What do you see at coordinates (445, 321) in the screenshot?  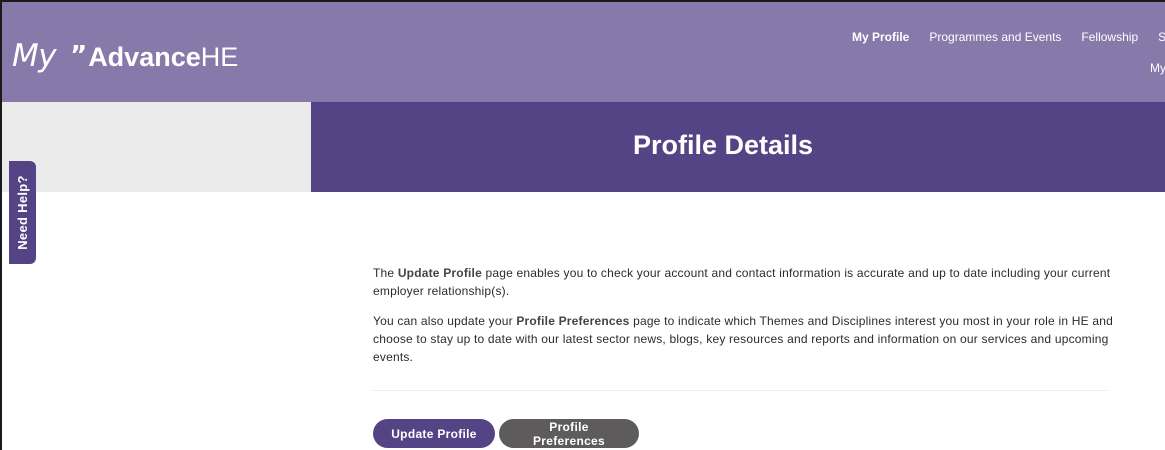 I see `p2-before: You can also update your` at bounding box center [445, 321].